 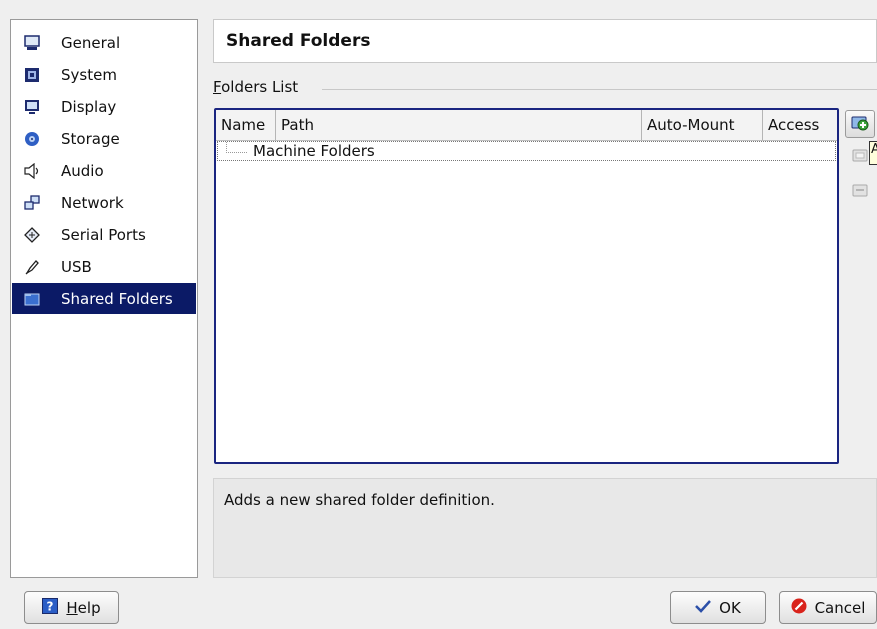 I want to click on column-header-access: Access, so click(x=800, y=125).